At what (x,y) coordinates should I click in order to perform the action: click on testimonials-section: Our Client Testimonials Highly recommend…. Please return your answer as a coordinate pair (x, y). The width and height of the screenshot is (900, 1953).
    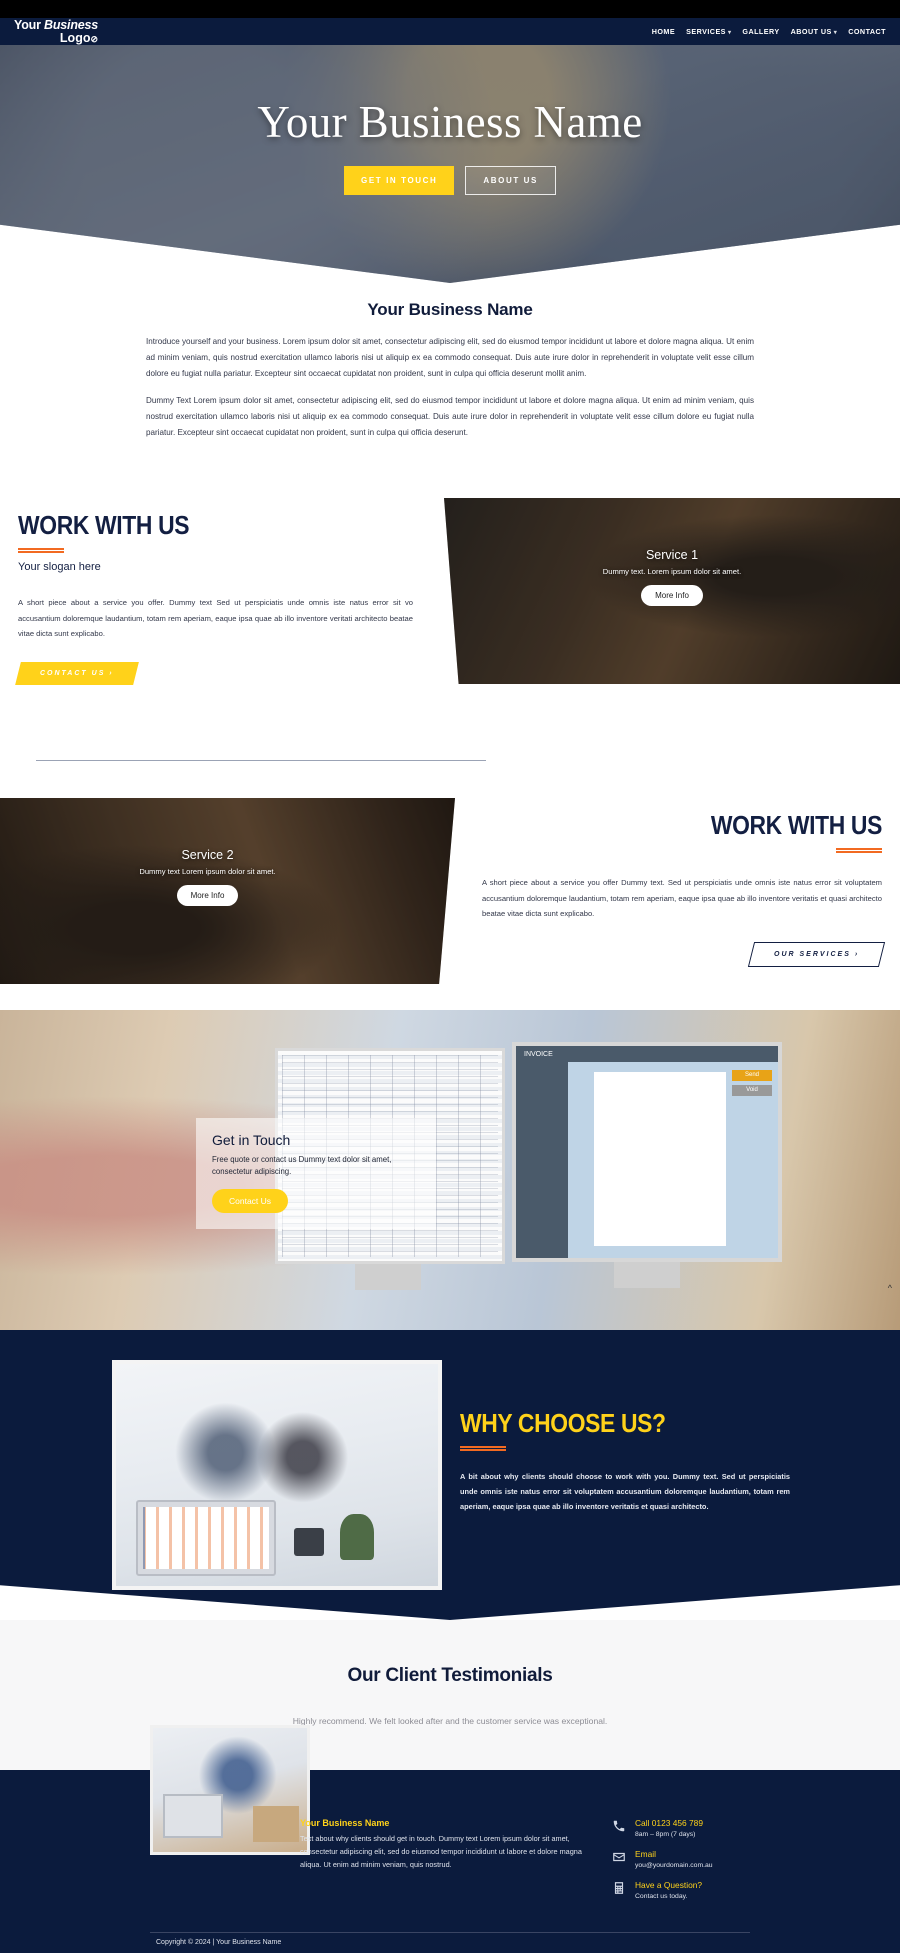
    Looking at the image, I should click on (450, 1695).